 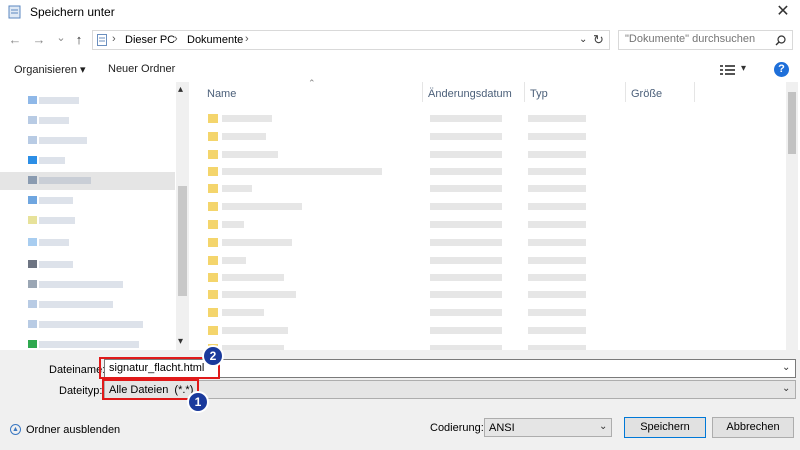 What do you see at coordinates (215, 40) in the screenshot?
I see `breadcrumb-dokumente: Dokumente` at bounding box center [215, 40].